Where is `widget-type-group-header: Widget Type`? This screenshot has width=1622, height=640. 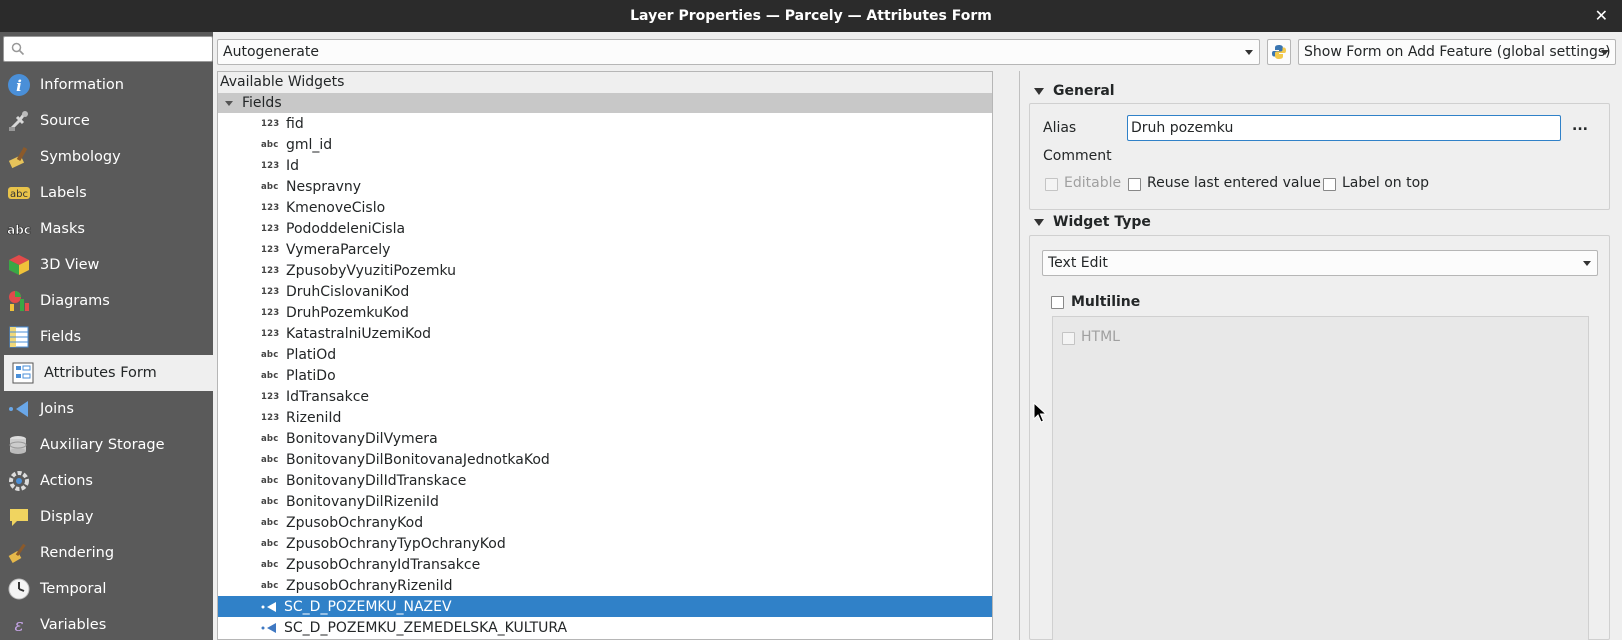
widget-type-group-header: Widget Type is located at coordinates (1092, 222).